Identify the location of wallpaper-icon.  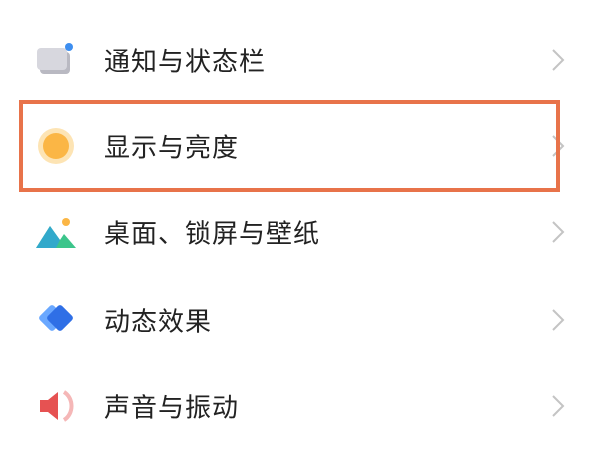
(56, 232).